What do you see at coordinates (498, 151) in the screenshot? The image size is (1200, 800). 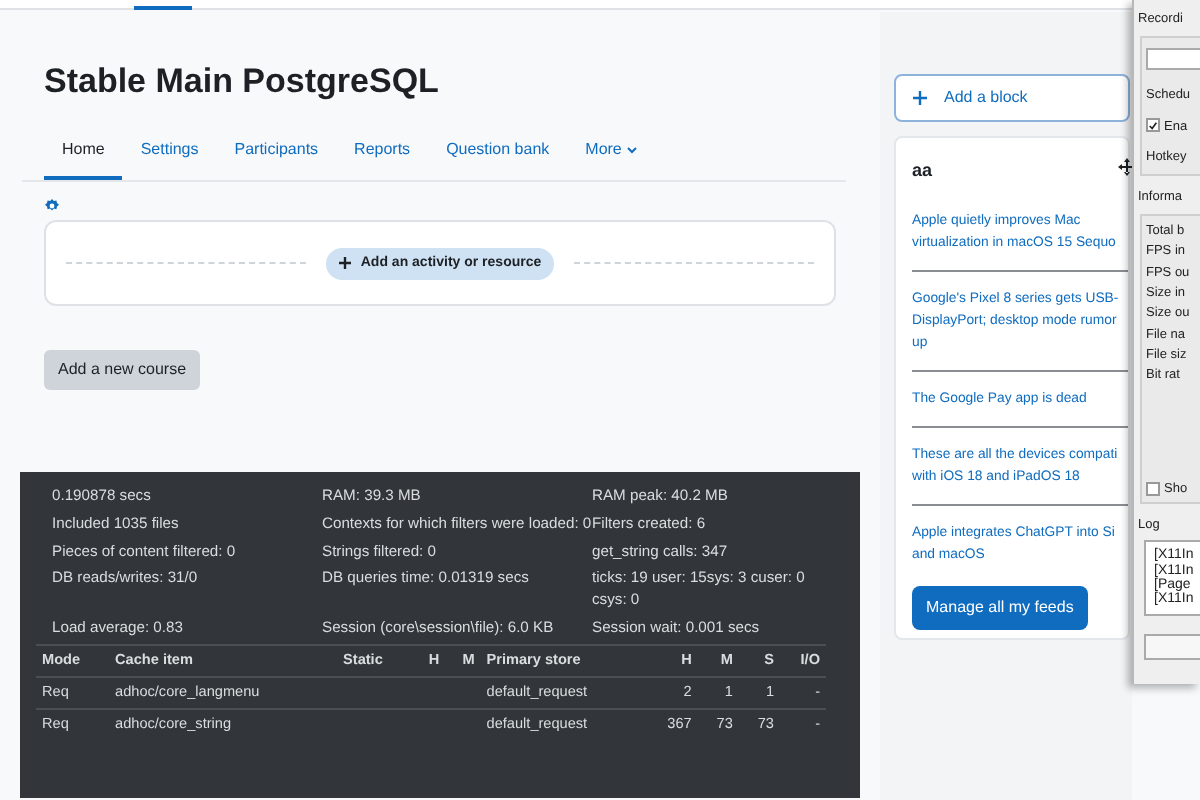 I see `course-tab: Question bank` at bounding box center [498, 151].